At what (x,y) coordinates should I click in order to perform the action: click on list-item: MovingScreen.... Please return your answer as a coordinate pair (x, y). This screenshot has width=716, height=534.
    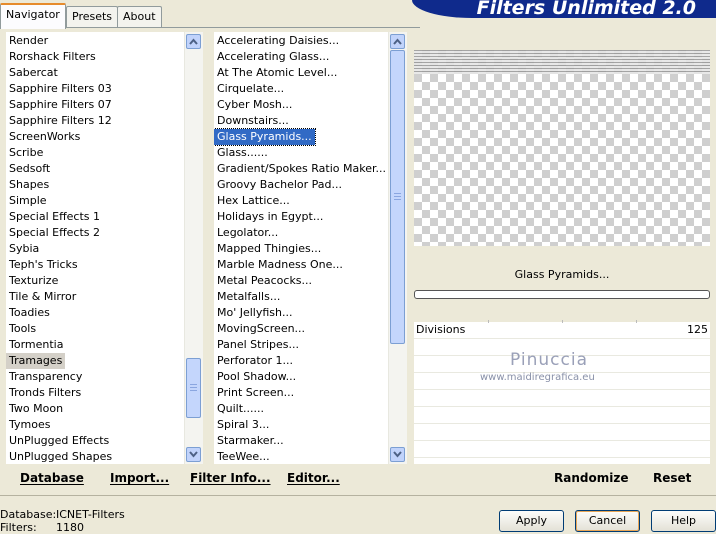
    Looking at the image, I should click on (261, 329).